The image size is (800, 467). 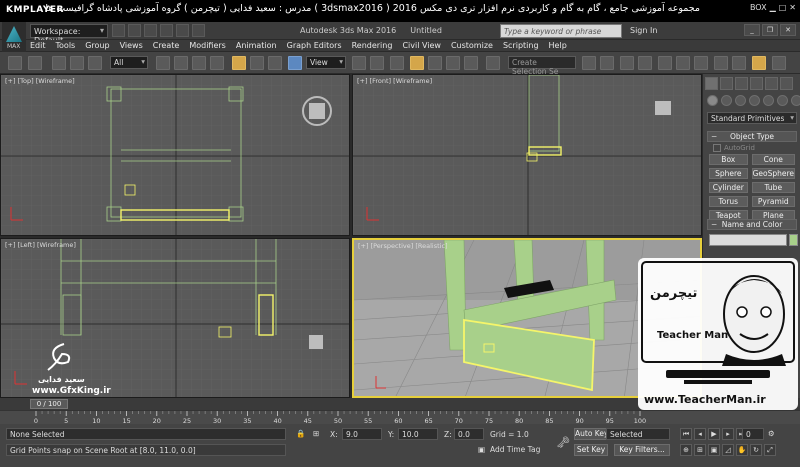 I want to click on menu-item-views: Views, so click(x=131, y=45).